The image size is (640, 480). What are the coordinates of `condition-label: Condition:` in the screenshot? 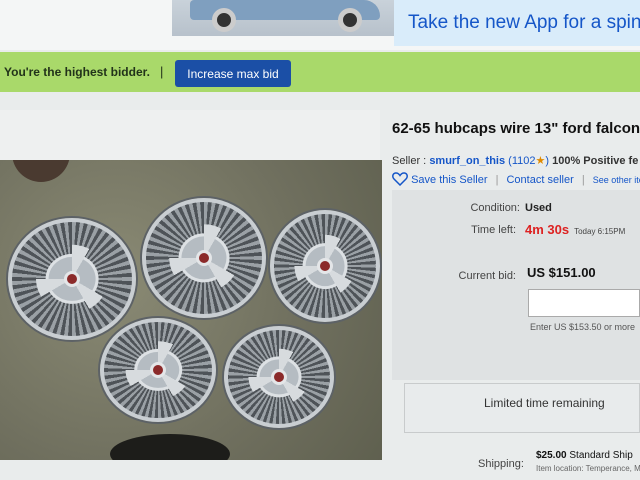 It's located at (495, 208).